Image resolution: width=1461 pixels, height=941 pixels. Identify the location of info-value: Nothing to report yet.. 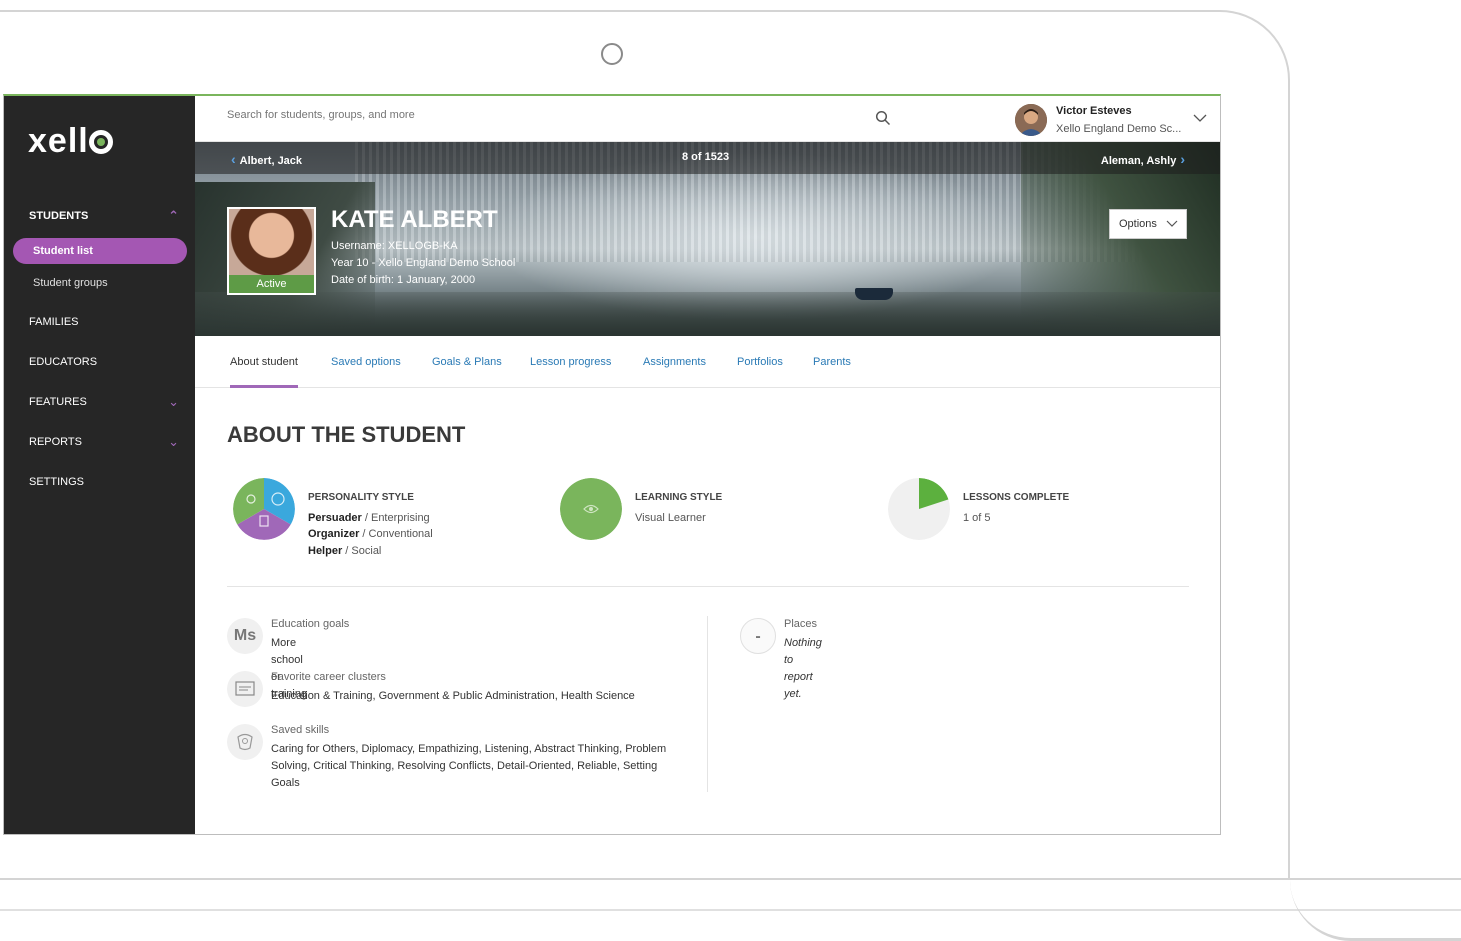
(803, 668).